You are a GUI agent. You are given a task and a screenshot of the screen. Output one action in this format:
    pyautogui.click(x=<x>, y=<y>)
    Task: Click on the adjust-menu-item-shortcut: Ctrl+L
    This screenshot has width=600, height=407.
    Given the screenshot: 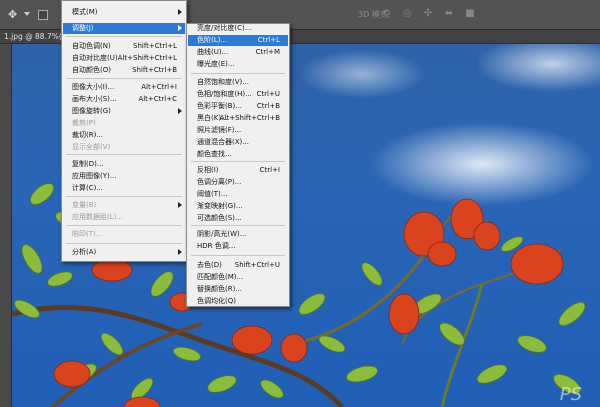 What is the action you would take?
    pyautogui.click(x=268, y=40)
    